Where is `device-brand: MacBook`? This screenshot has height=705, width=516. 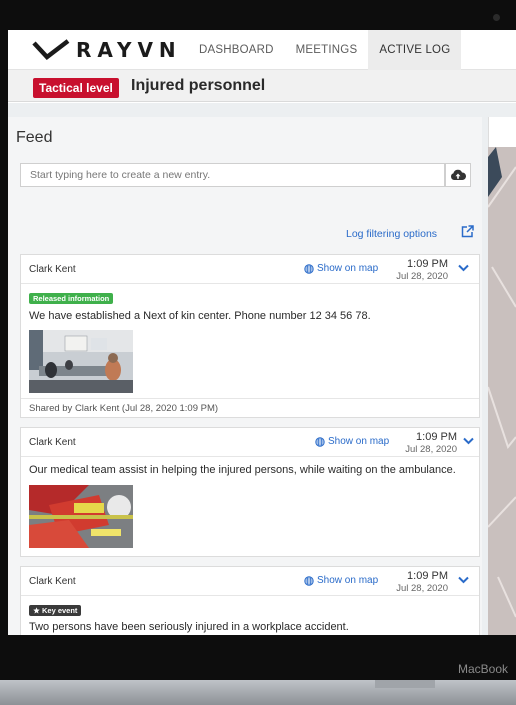
device-brand: MacBook is located at coordinates (483, 669).